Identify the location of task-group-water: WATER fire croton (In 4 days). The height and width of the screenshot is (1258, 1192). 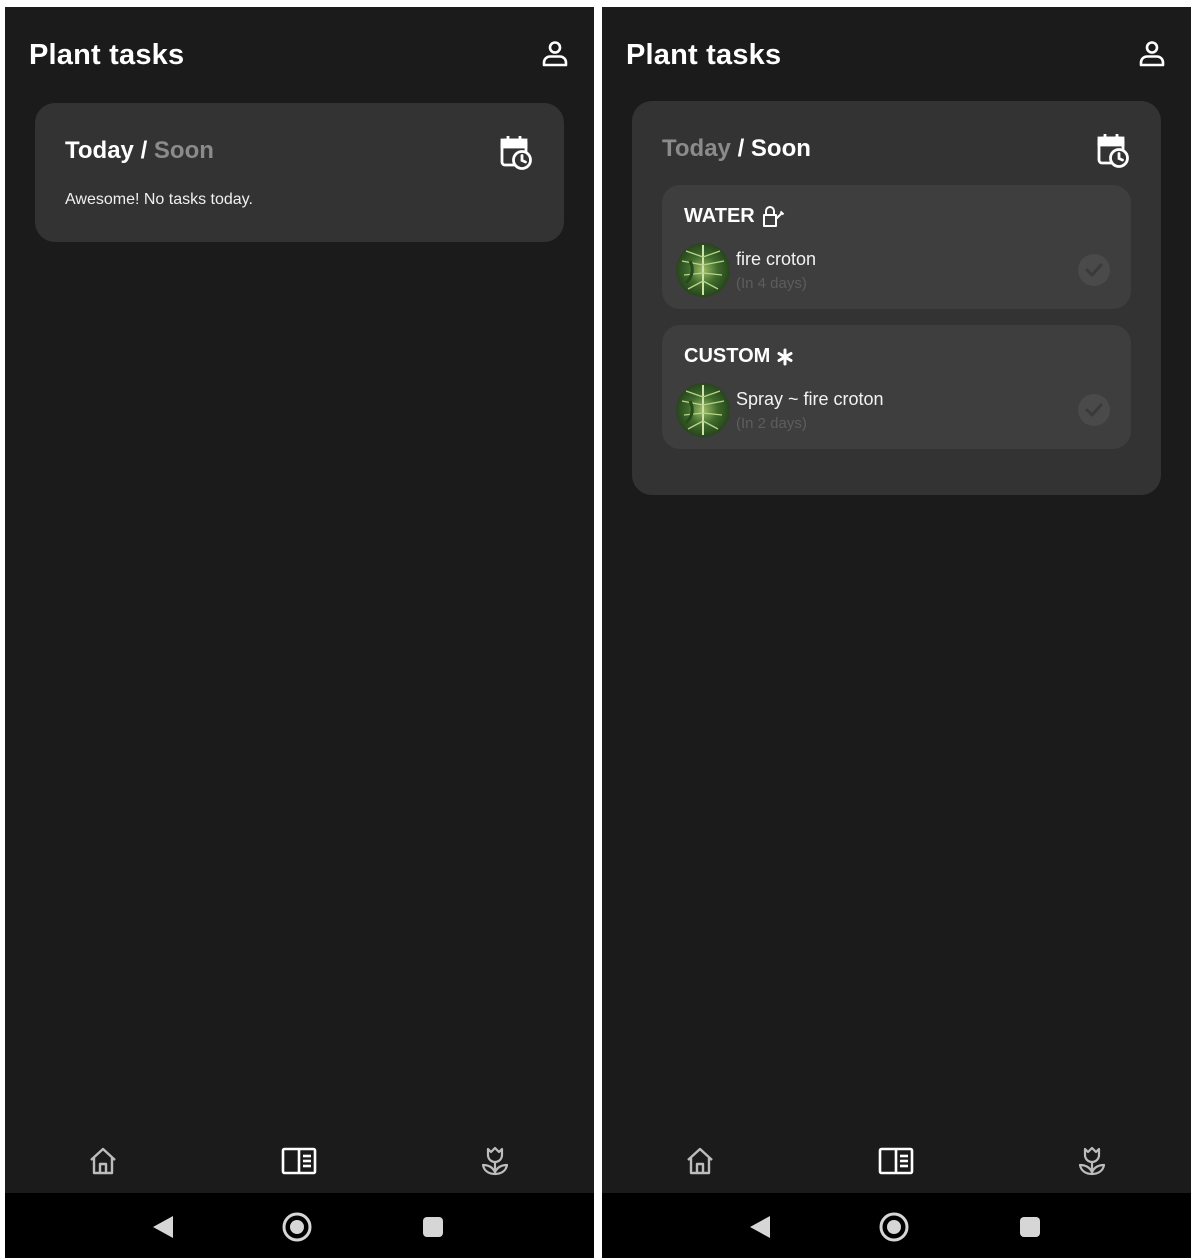
(896, 247).